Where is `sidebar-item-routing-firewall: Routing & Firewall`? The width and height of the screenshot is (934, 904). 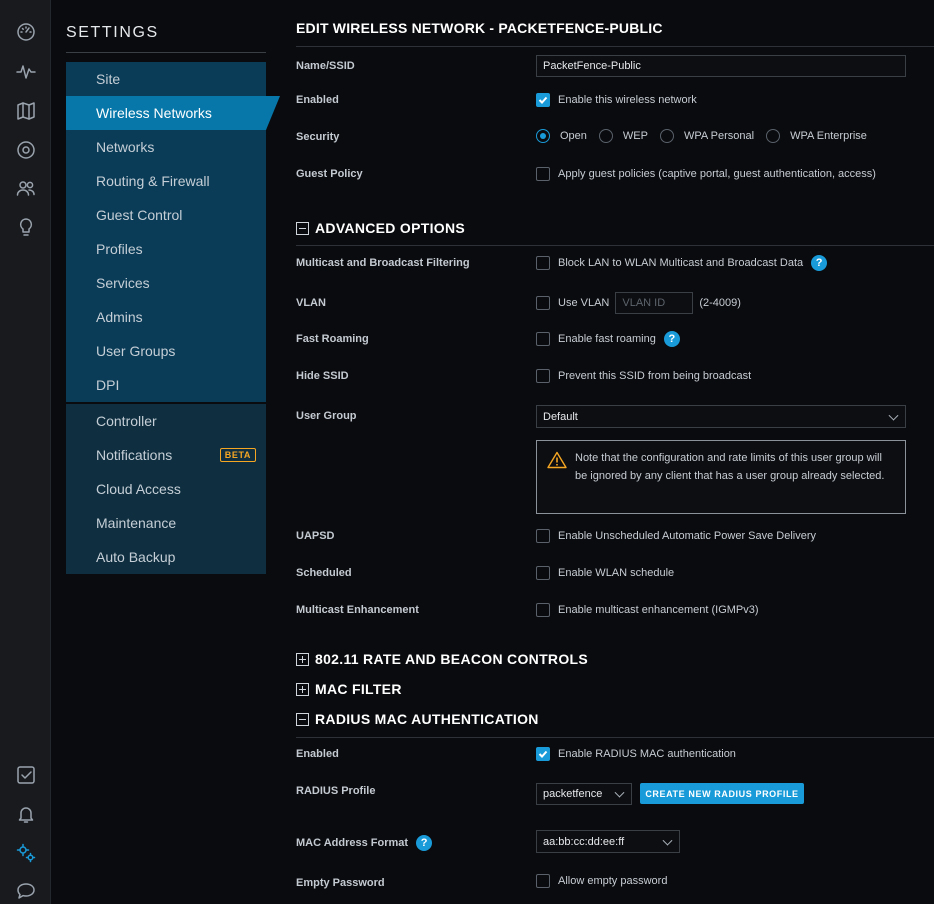 sidebar-item-routing-firewall: Routing & Firewall is located at coordinates (166, 181).